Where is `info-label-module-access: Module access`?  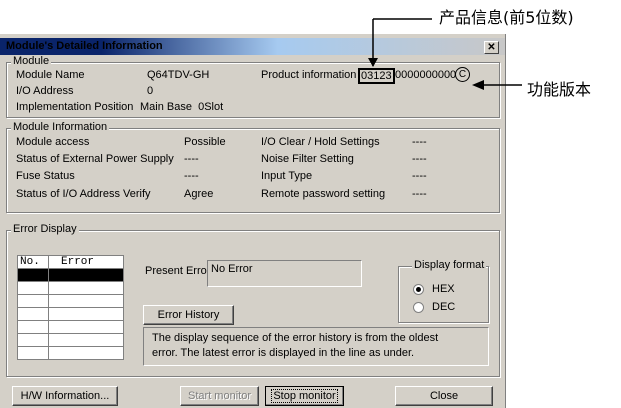 info-label-module-access: Module access is located at coordinates (53, 142).